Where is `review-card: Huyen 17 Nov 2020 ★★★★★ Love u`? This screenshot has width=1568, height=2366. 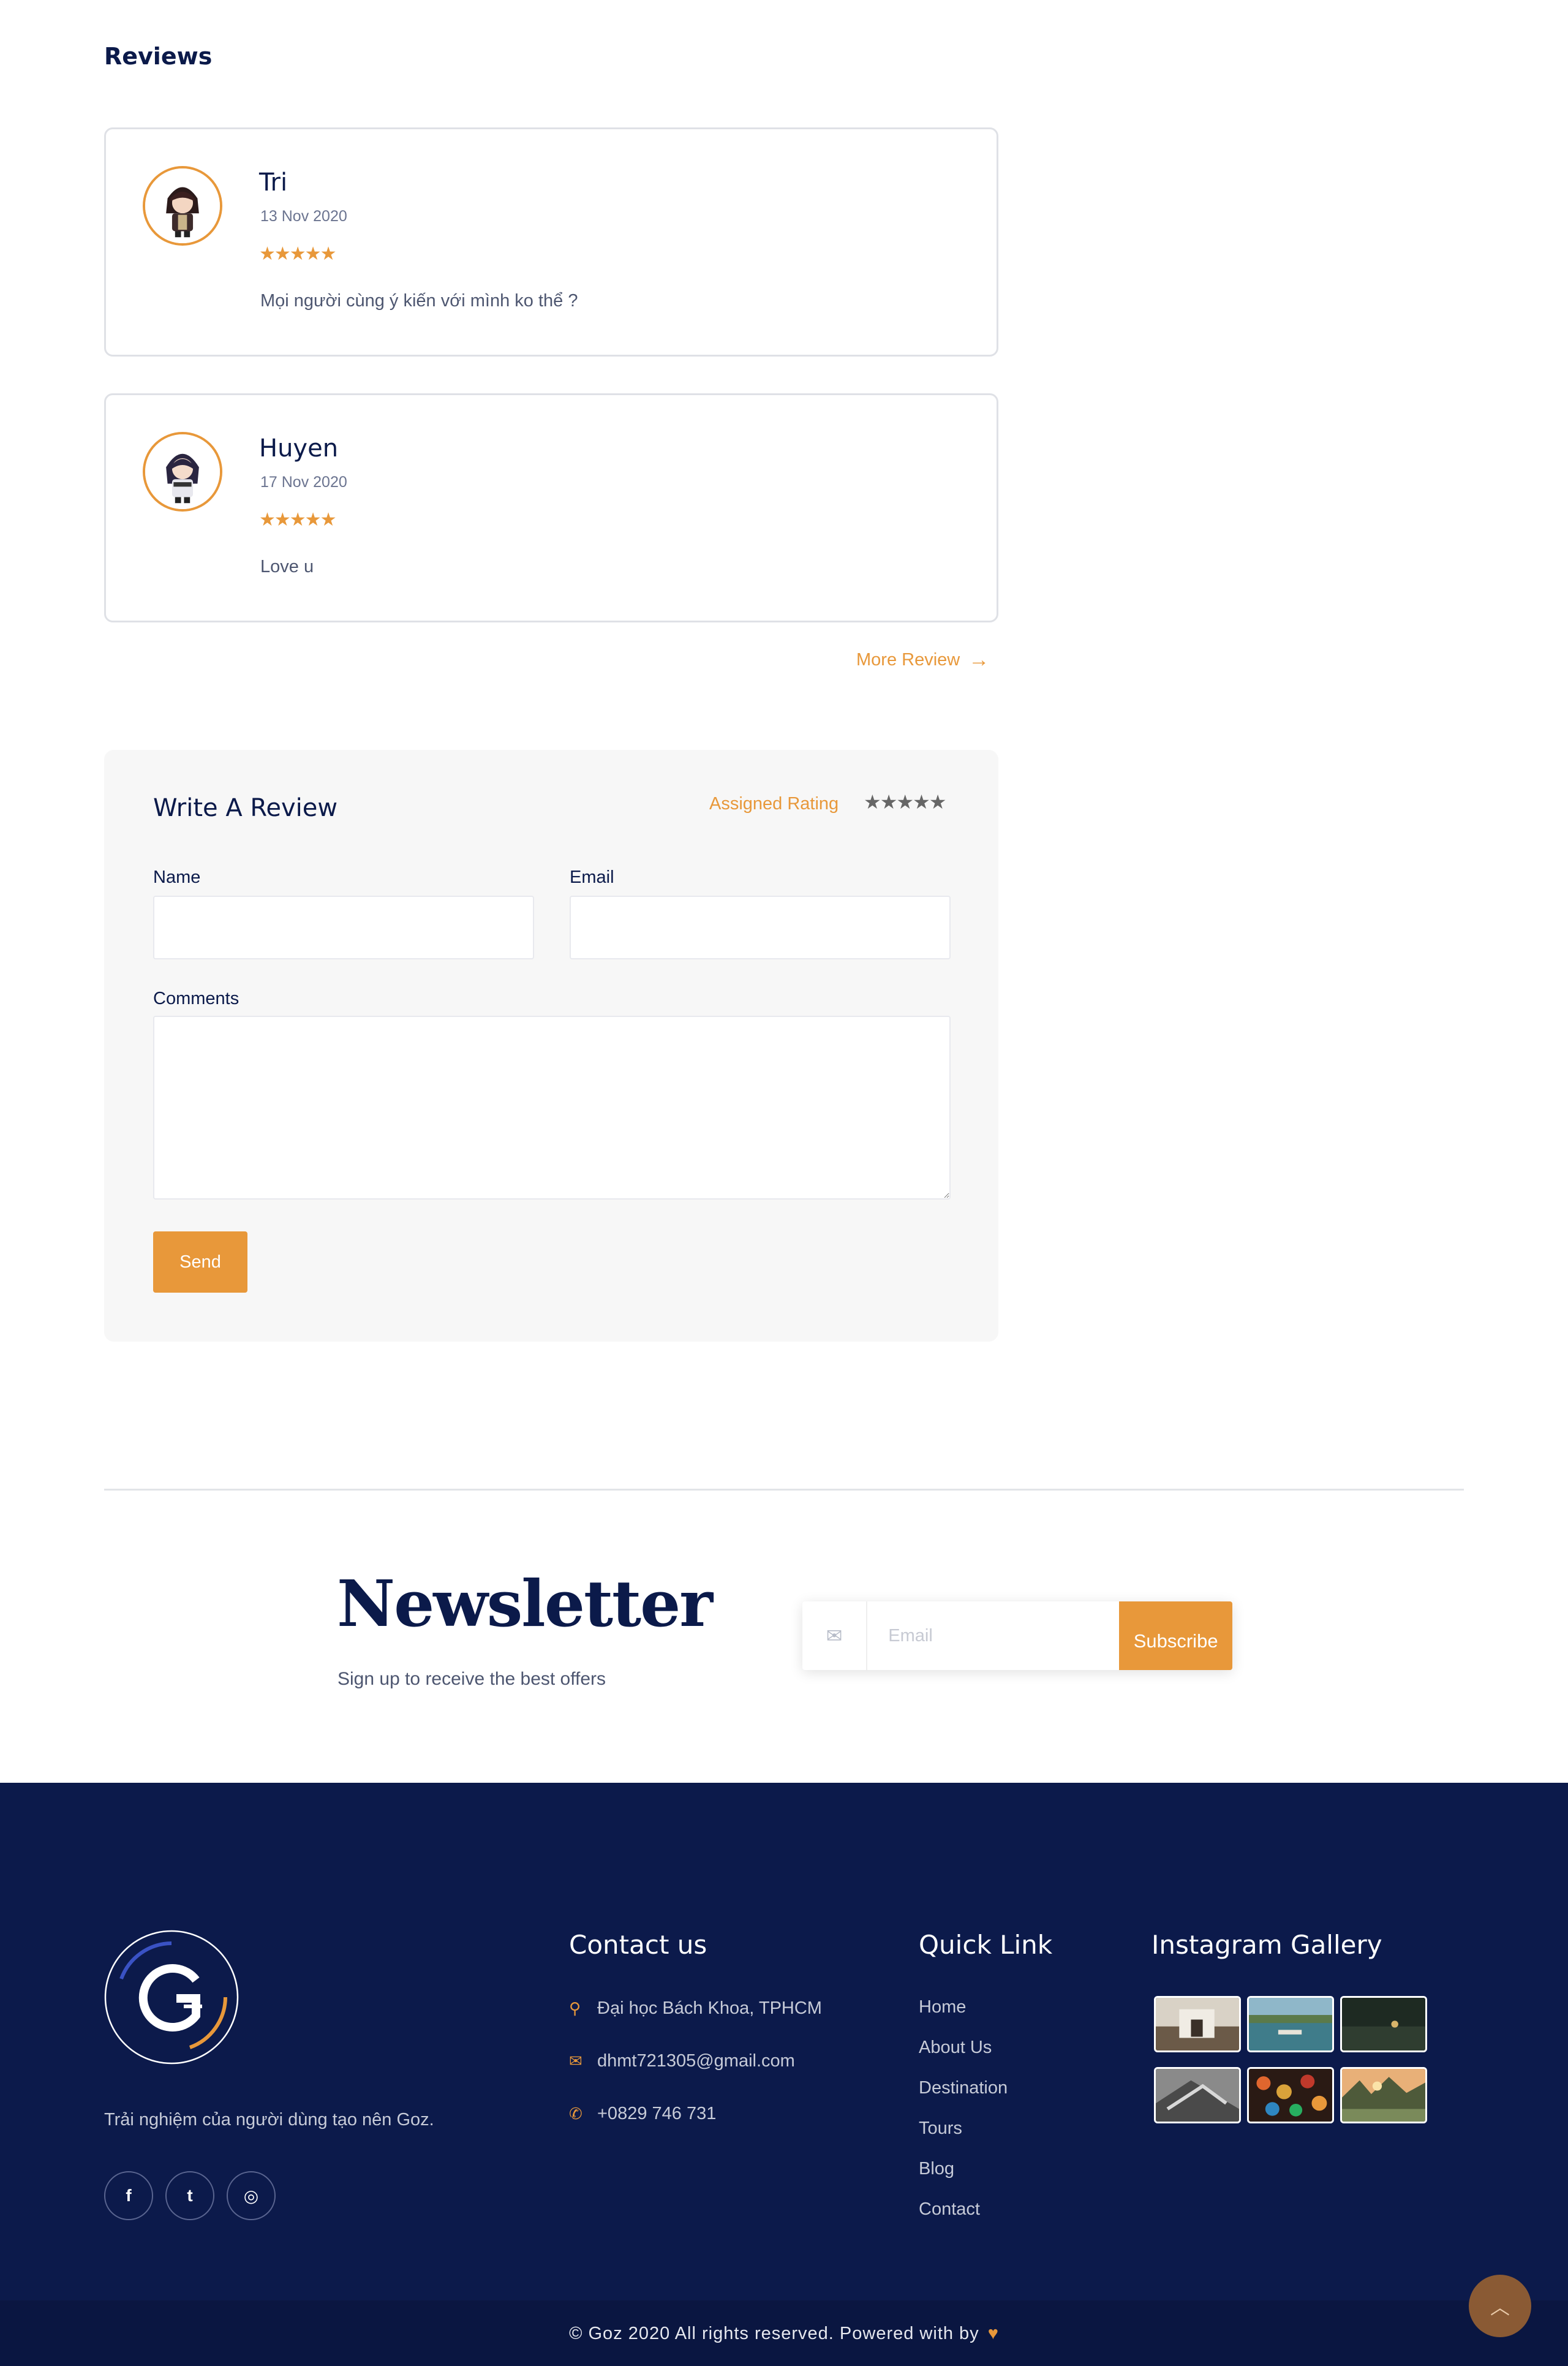
review-card: Huyen 17 Nov 2020 ★★★★★ Love u is located at coordinates (551, 507).